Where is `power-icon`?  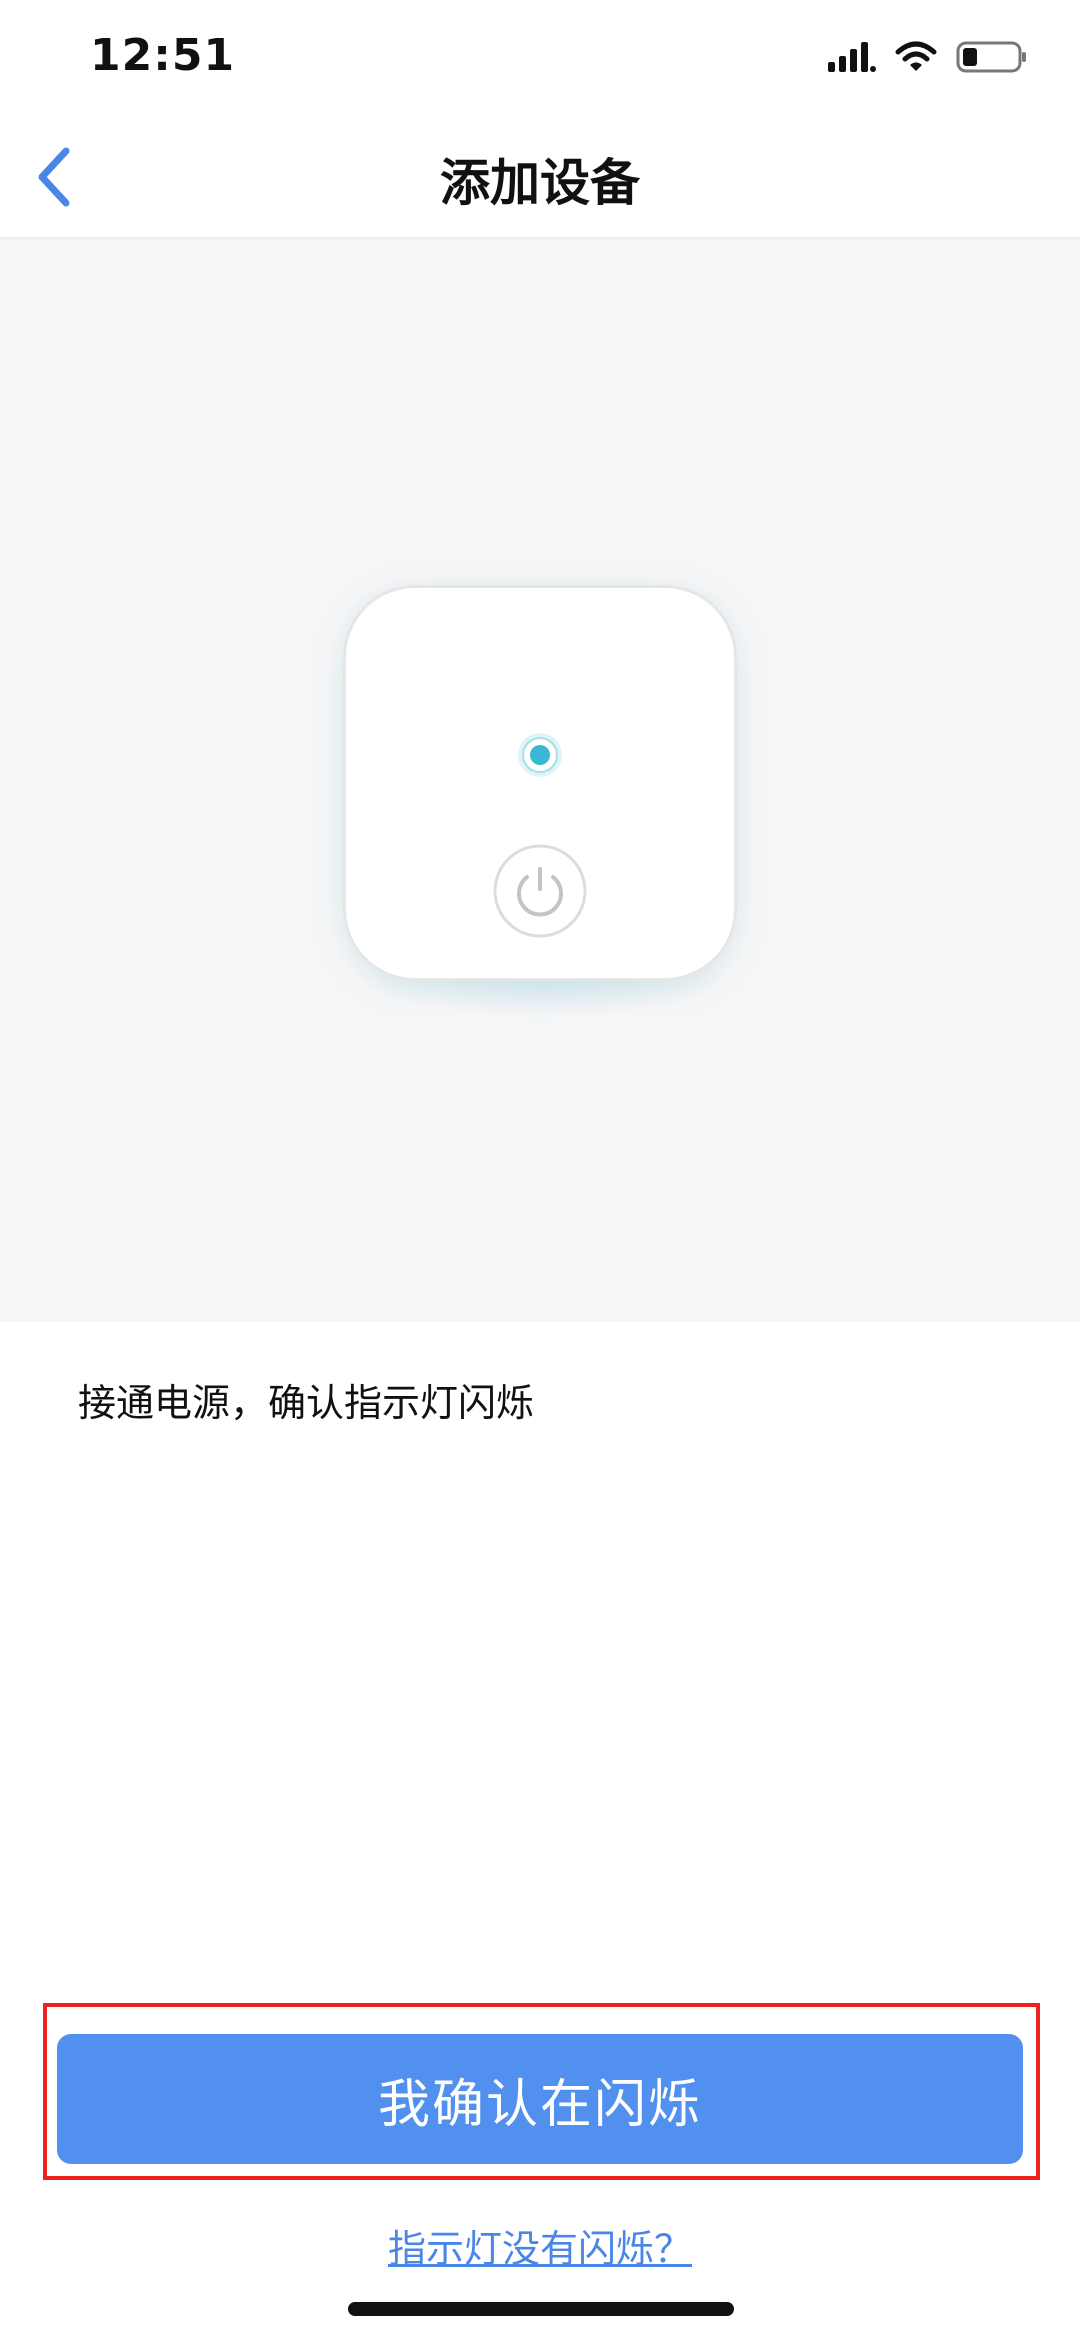 power-icon is located at coordinates (540, 891).